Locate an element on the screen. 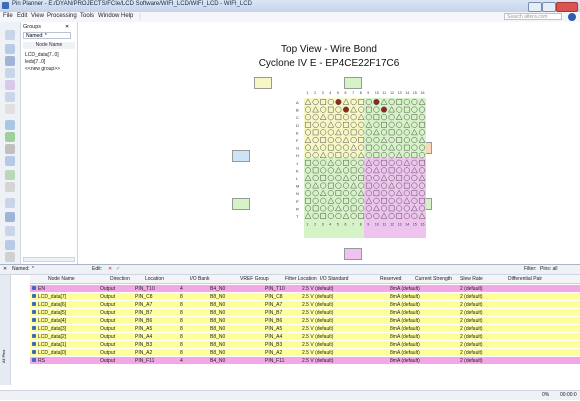 The width and height of the screenshot is (580, 401). table-cell-name: LCD_data[6] is located at coordinates (52, 305).